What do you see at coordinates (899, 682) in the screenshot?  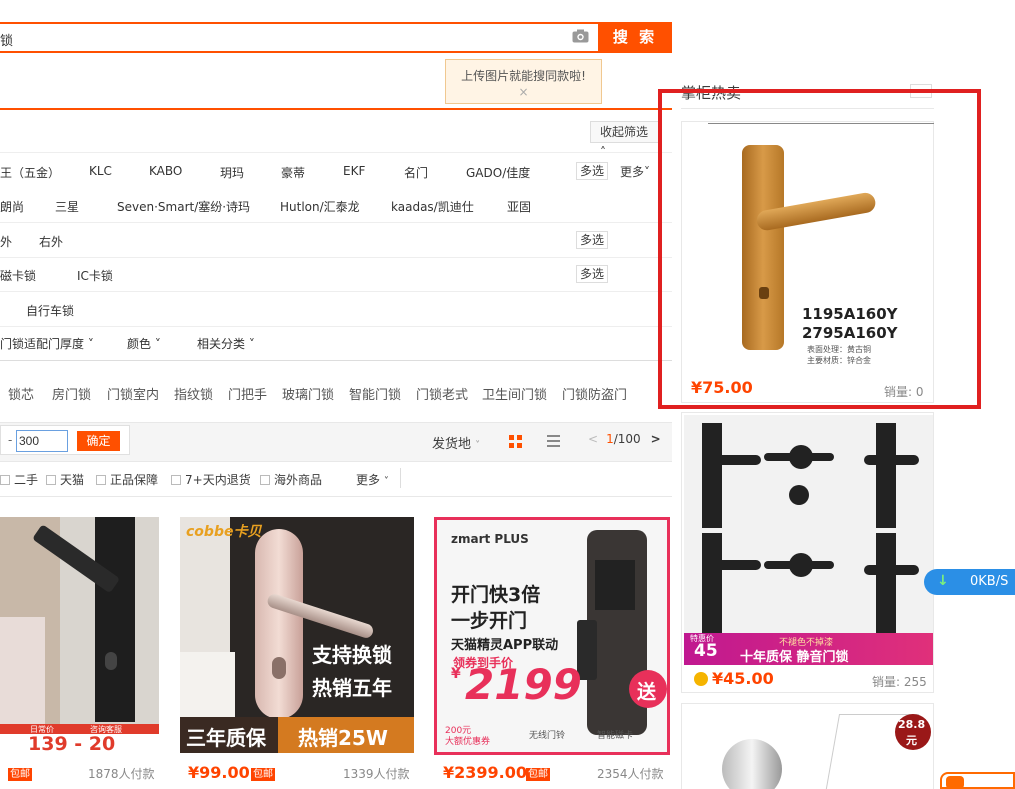 I see `hot-item-sales: 销量: 255` at bounding box center [899, 682].